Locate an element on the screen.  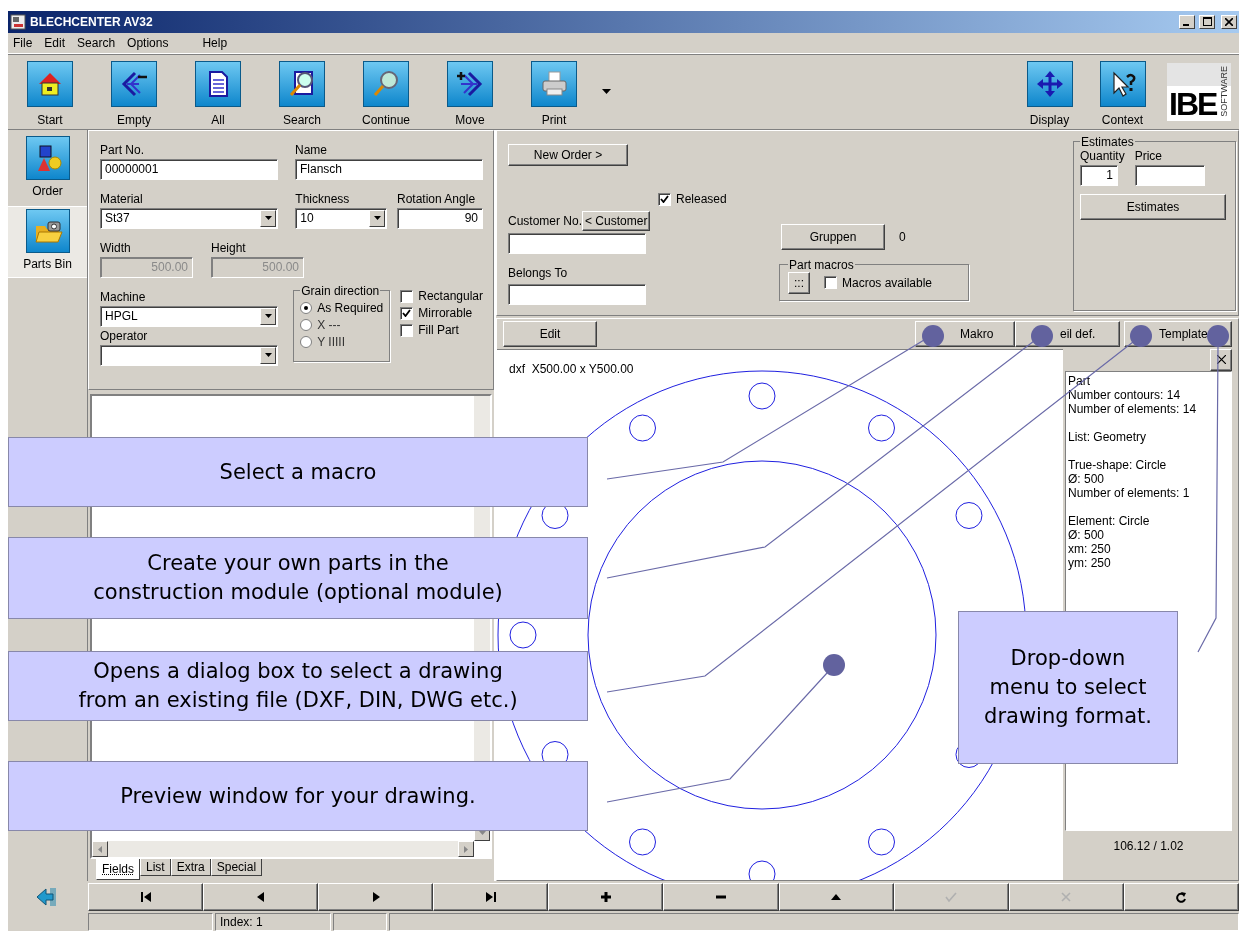
callout-tooltip: Create your own parts in the construction module (optional module) is located at coordinates (298, 578).